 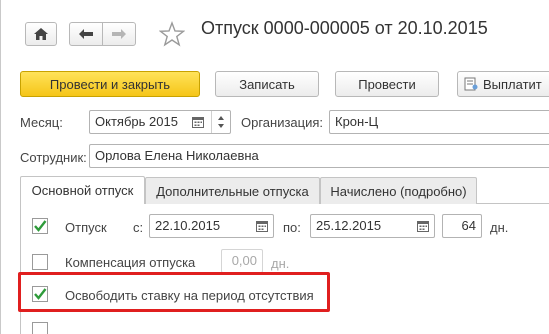 I want to click on month-input: Октябрь 2015, so click(x=160, y=122).